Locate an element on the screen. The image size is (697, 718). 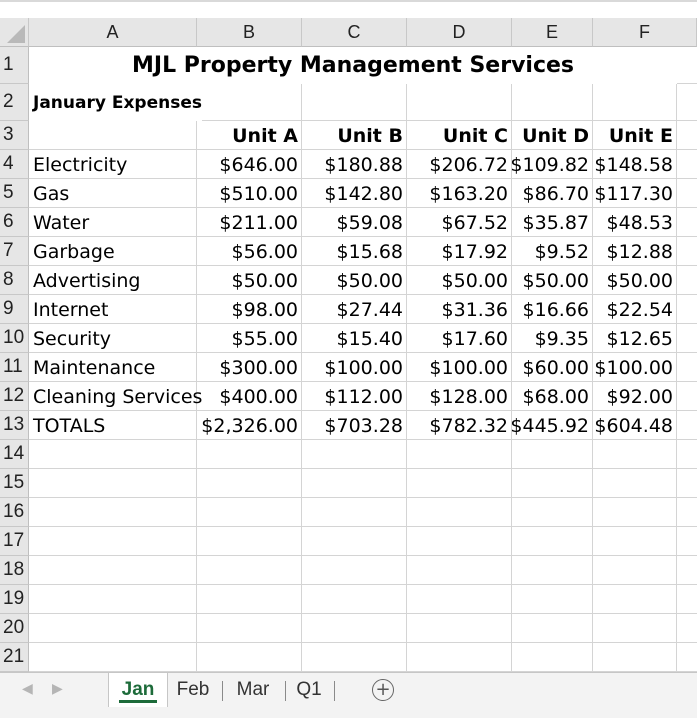
row-header-20: 20 is located at coordinates (14, 628).